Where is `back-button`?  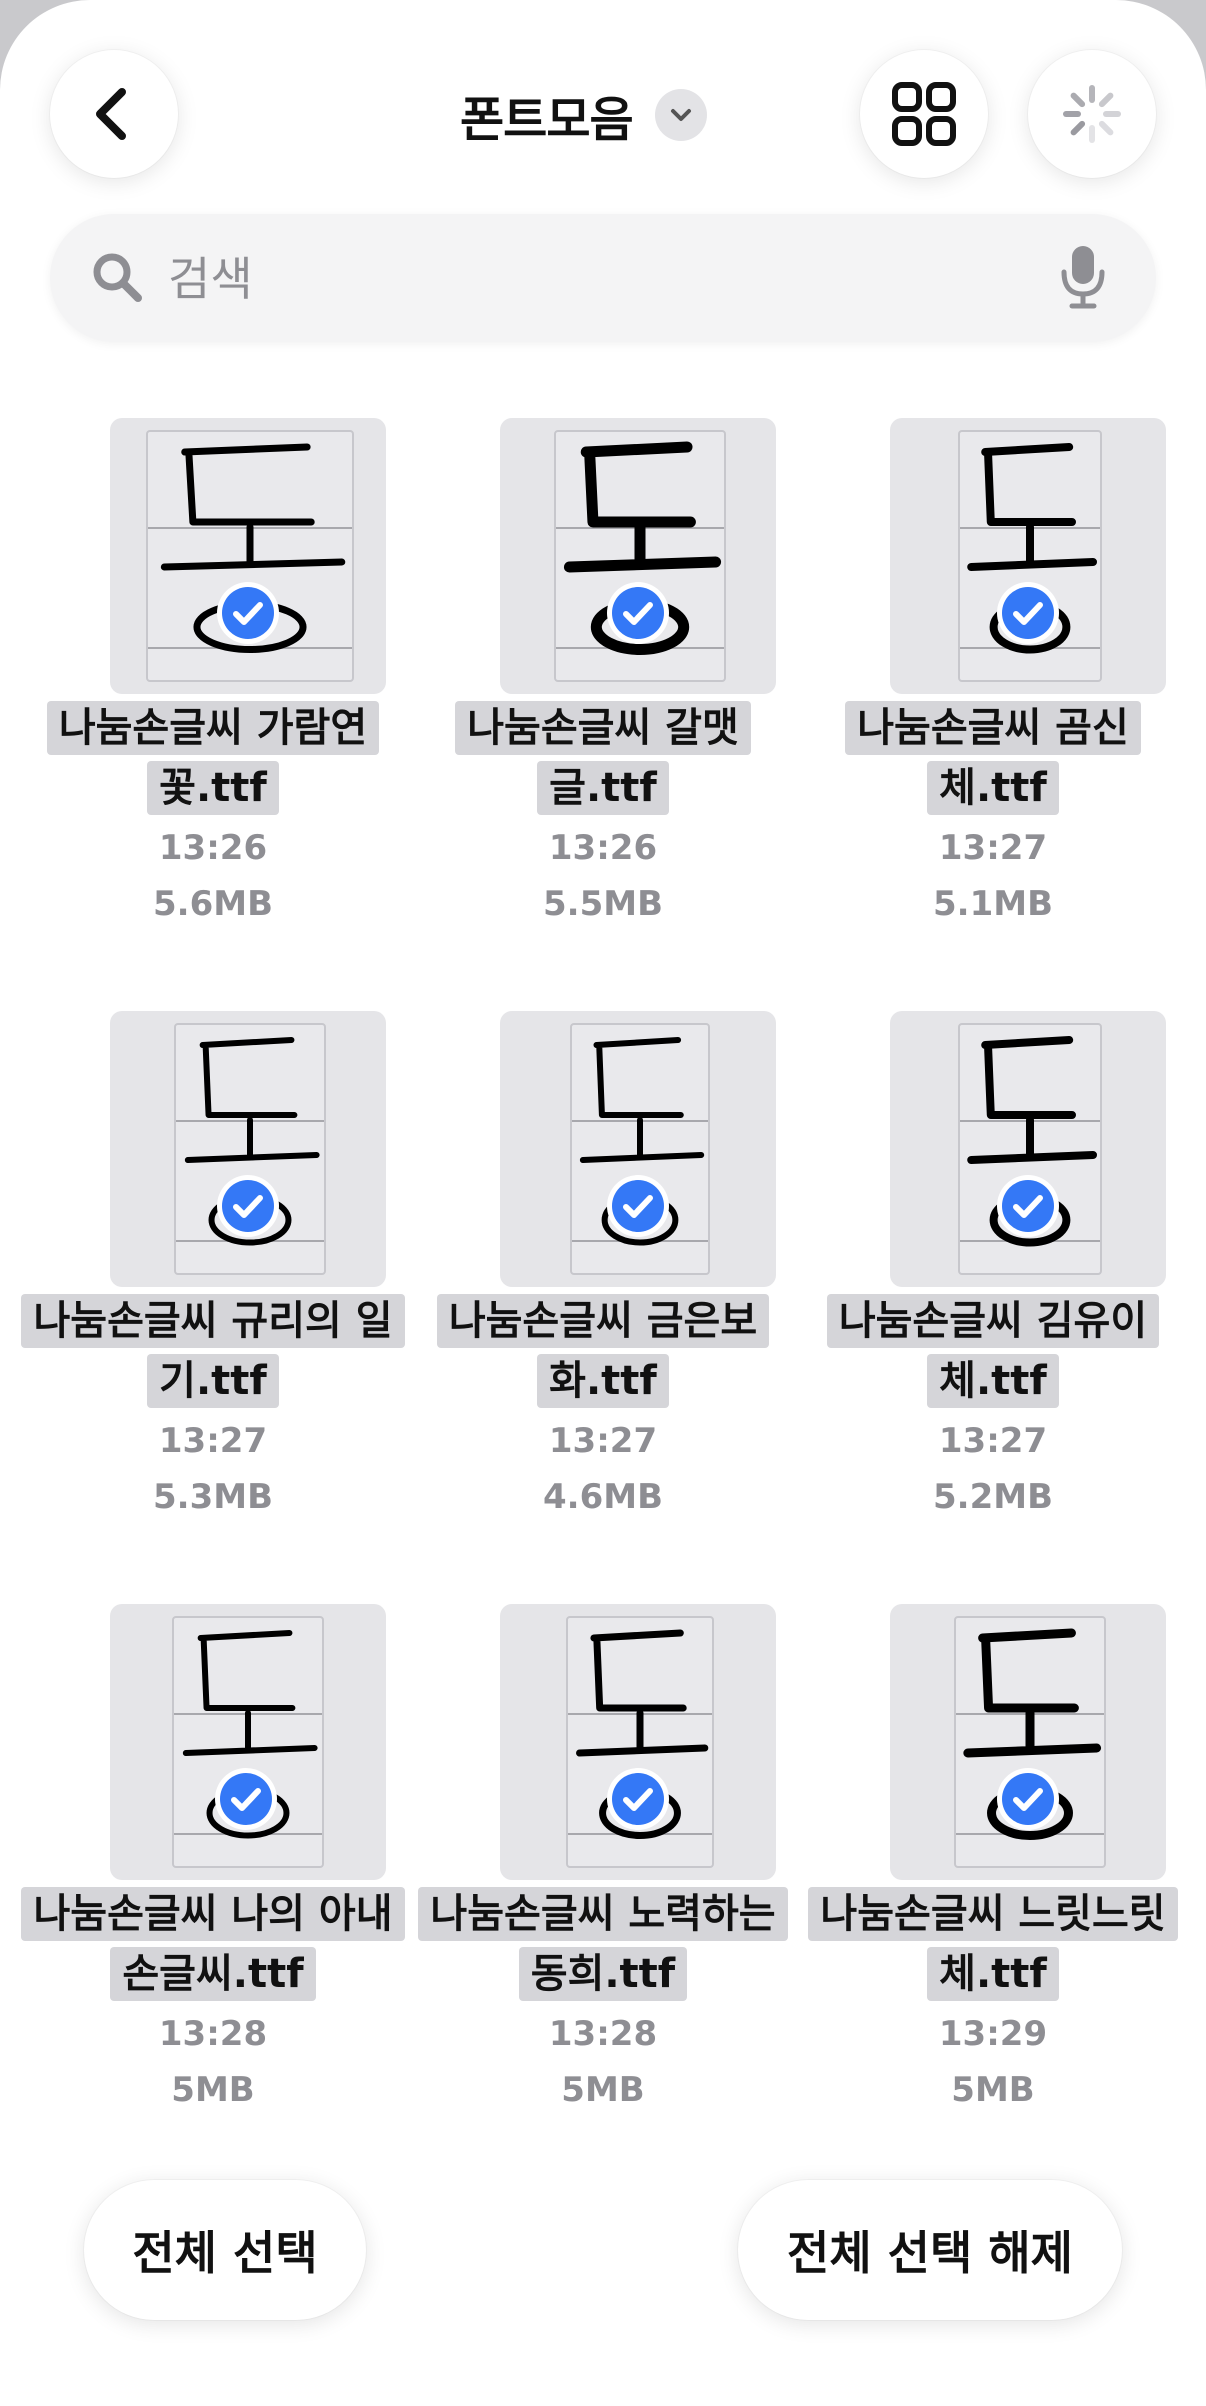
back-button is located at coordinates (114, 114).